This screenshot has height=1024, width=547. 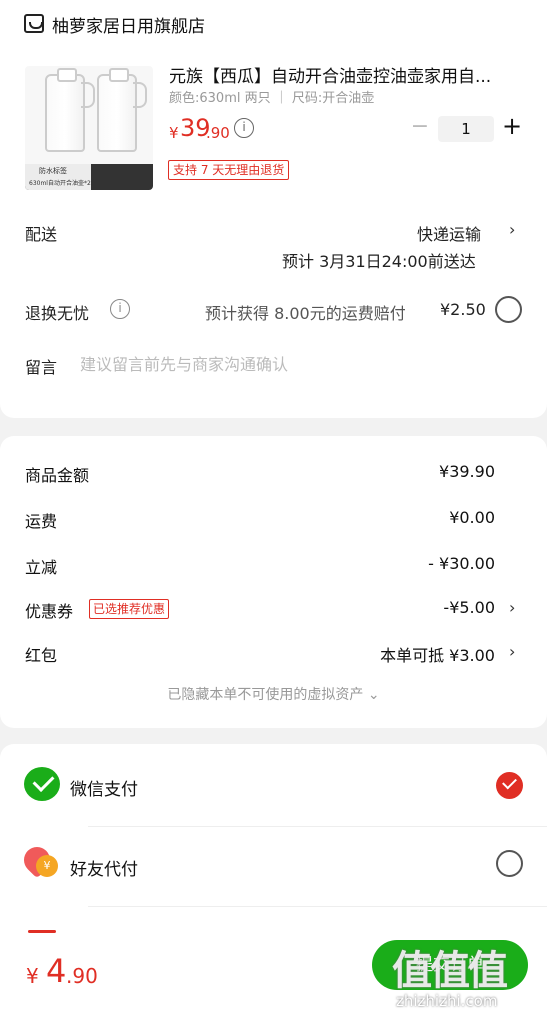 I want to click on return-policy-tag: 支持 7 天无理由退货, so click(x=229, y=170).